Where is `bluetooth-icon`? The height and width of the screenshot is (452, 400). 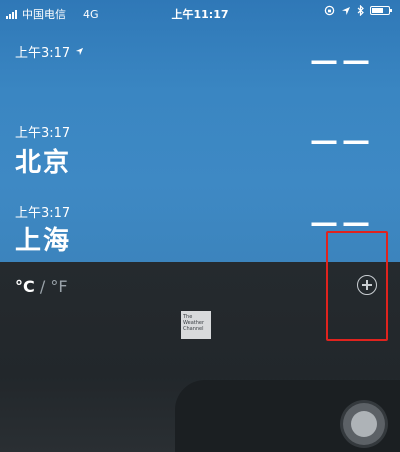
bluetooth-icon is located at coordinates (360, 10).